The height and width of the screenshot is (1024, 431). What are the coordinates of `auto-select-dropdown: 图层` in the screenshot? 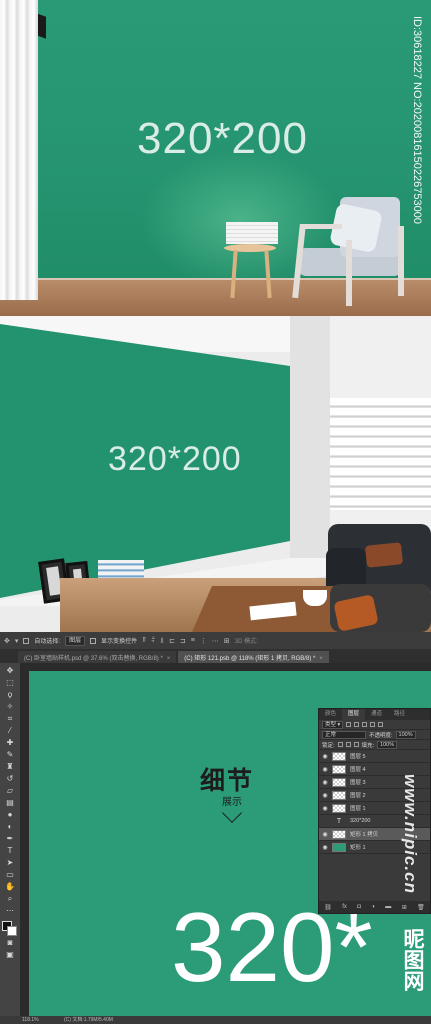 It's located at (75, 640).